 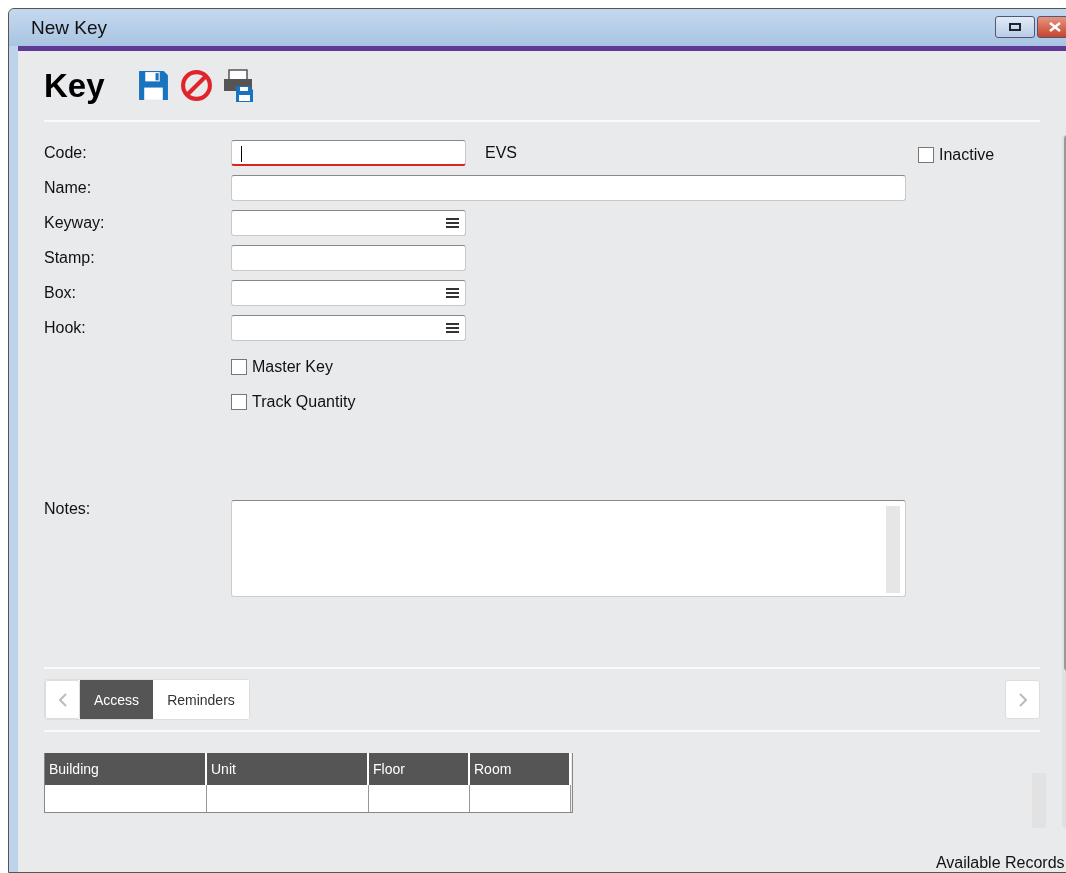 I want to click on checkbox-label: Inactive, so click(x=967, y=155).